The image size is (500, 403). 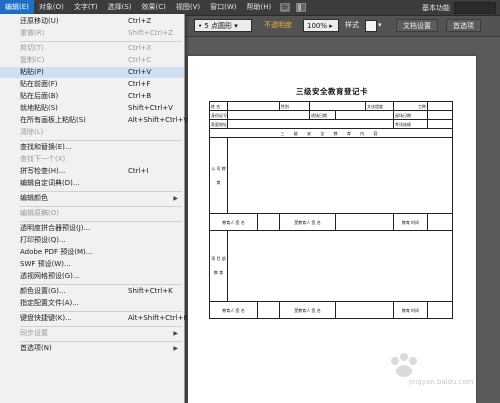 I want to click on sig2-educator-value, so click(x=268, y=310).